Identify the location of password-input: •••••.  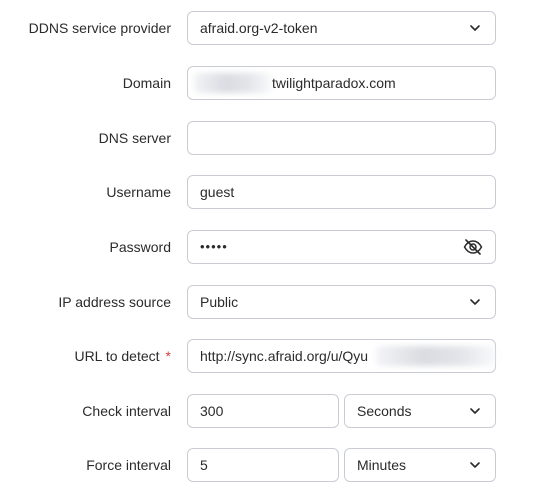
(341, 247).